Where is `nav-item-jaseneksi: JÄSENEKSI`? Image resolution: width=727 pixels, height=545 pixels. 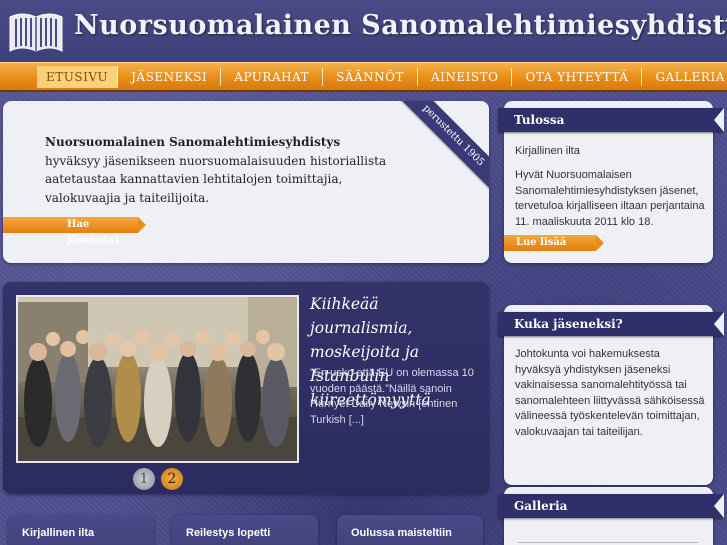 nav-item-jaseneksi: JÄSENEKSI is located at coordinates (170, 76).